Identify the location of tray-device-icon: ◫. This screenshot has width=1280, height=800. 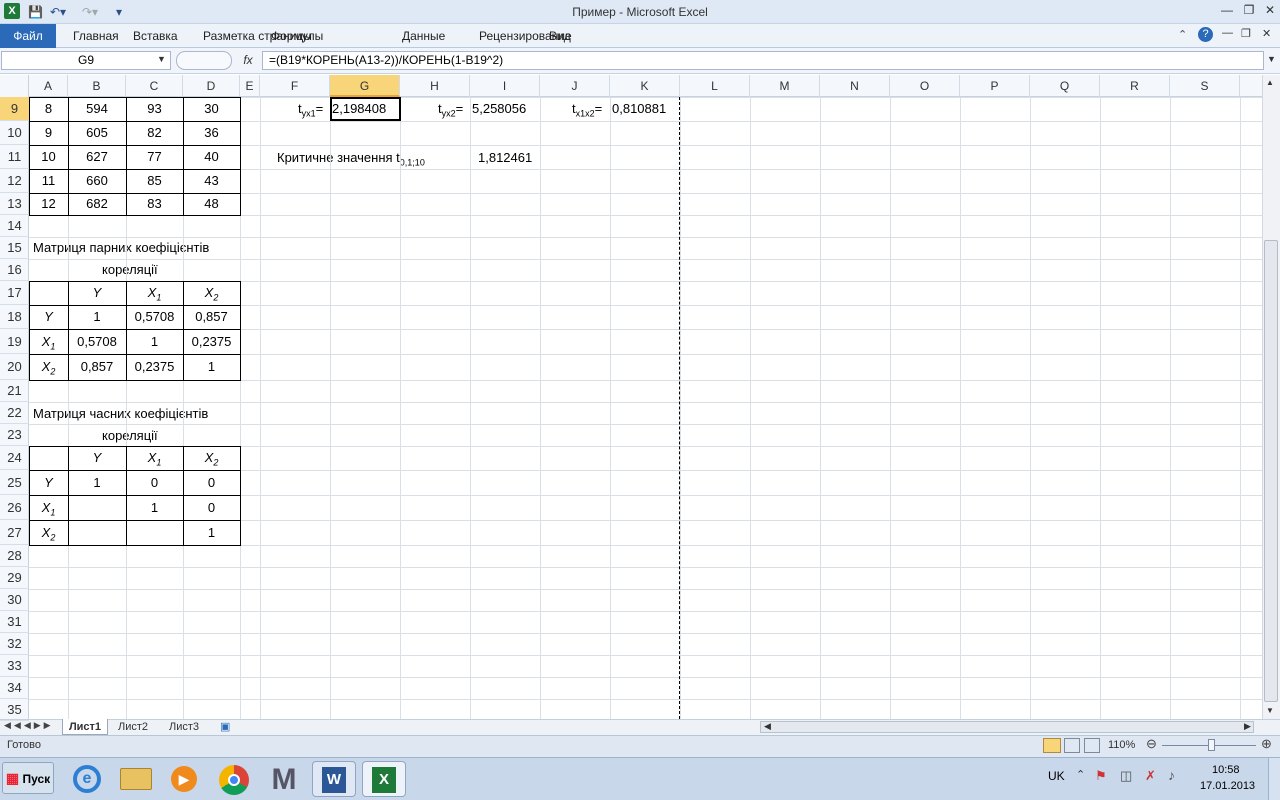
(1126, 776).